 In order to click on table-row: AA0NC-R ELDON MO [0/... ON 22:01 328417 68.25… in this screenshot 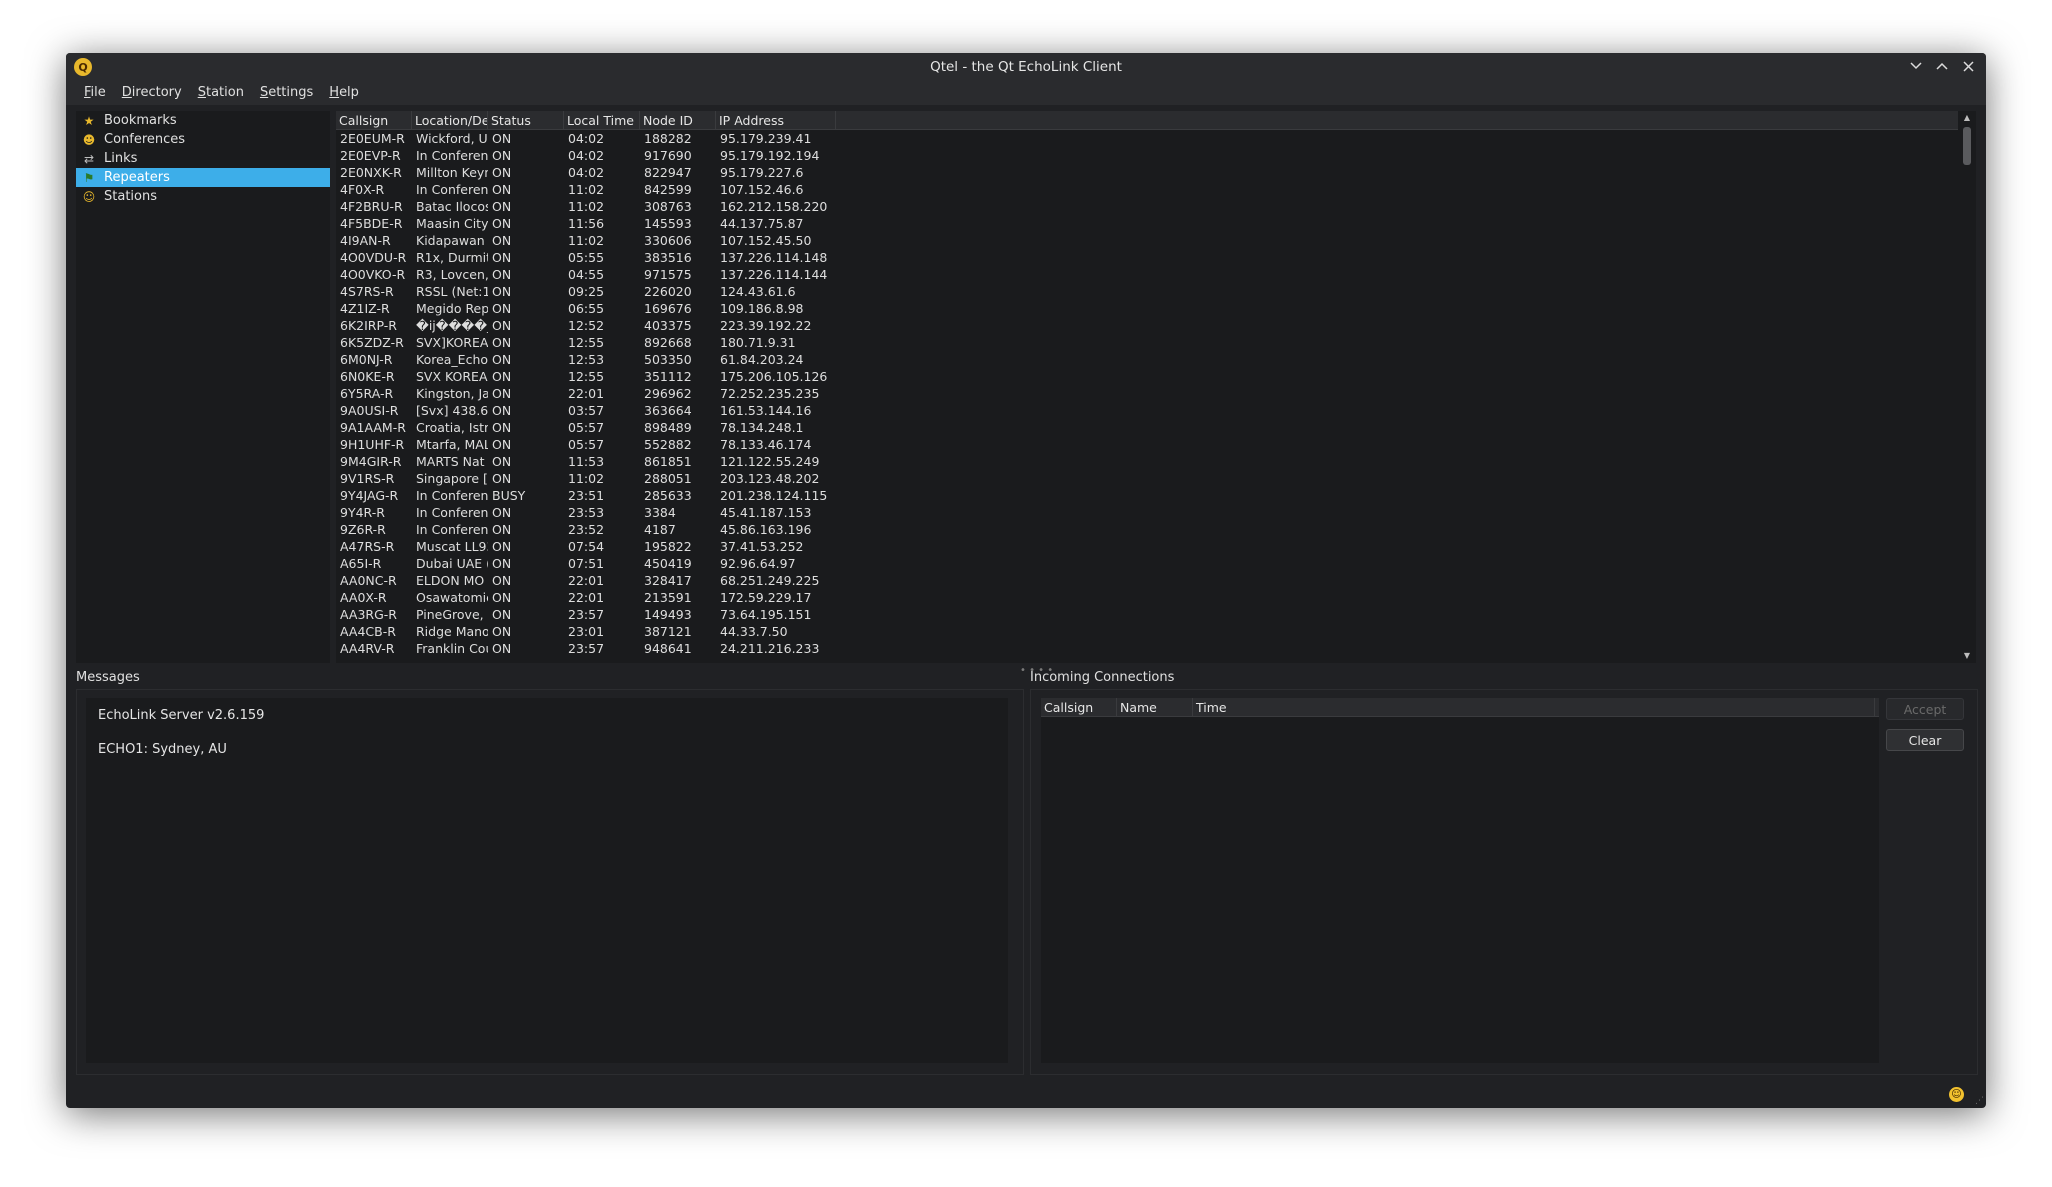, I will do `click(1147, 580)`.